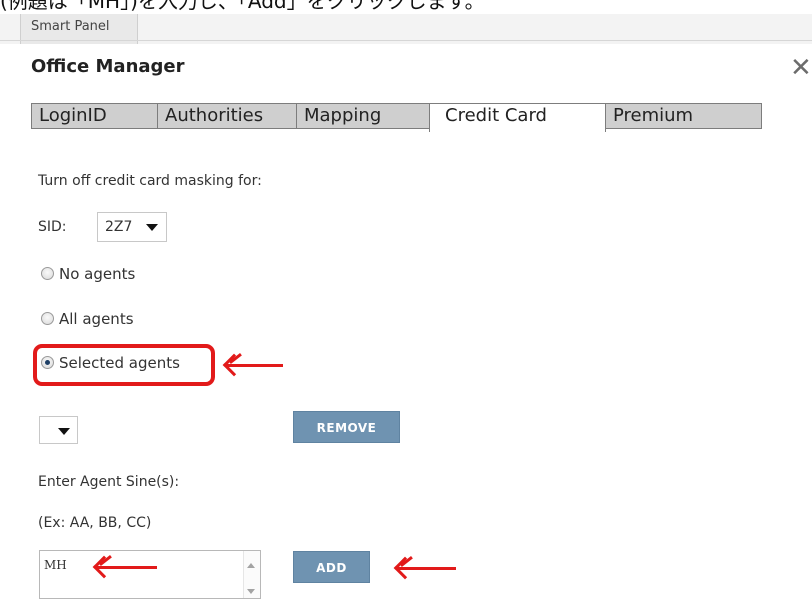  What do you see at coordinates (242, 6) in the screenshot?
I see `instruction-text: (例題は「MH」)を入力し、「Add」をクリックします。` at bounding box center [242, 6].